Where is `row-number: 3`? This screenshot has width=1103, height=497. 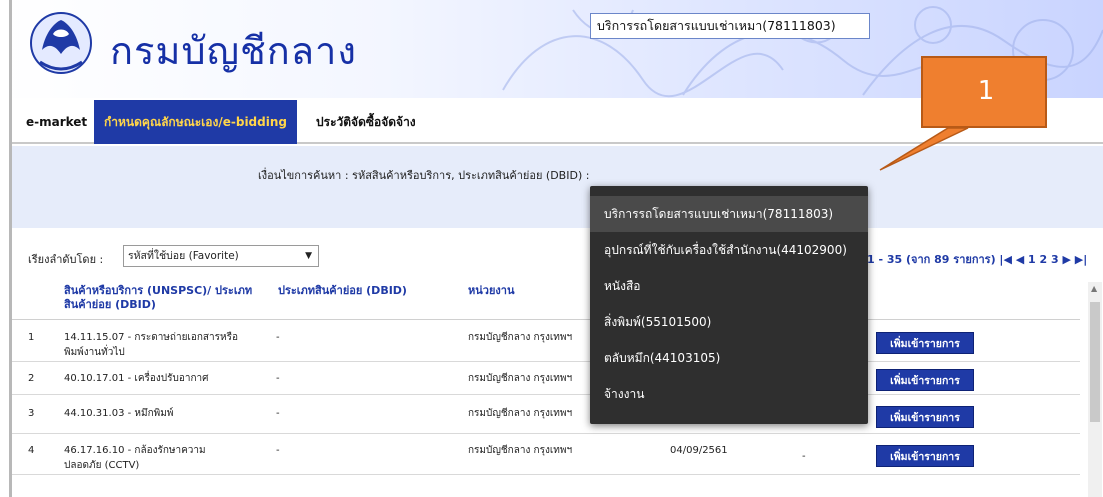
row-number: 3 is located at coordinates (31, 413).